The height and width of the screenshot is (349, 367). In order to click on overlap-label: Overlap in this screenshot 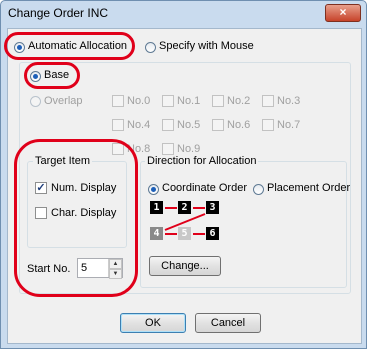, I will do `click(63, 101)`.